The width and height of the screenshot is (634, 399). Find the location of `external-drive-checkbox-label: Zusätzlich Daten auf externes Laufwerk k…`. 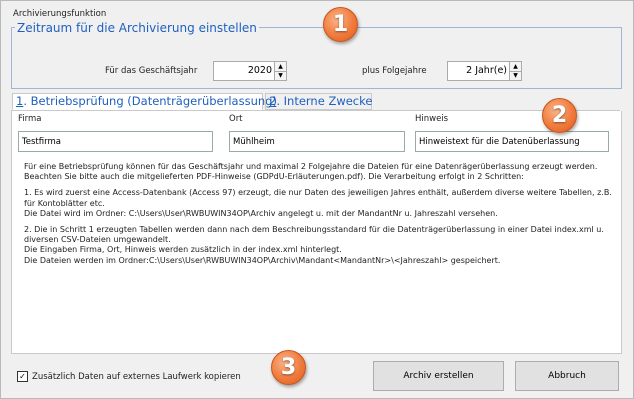

external-drive-checkbox-label: Zusätzlich Daten auf externes Laufwerk k… is located at coordinates (136, 376).